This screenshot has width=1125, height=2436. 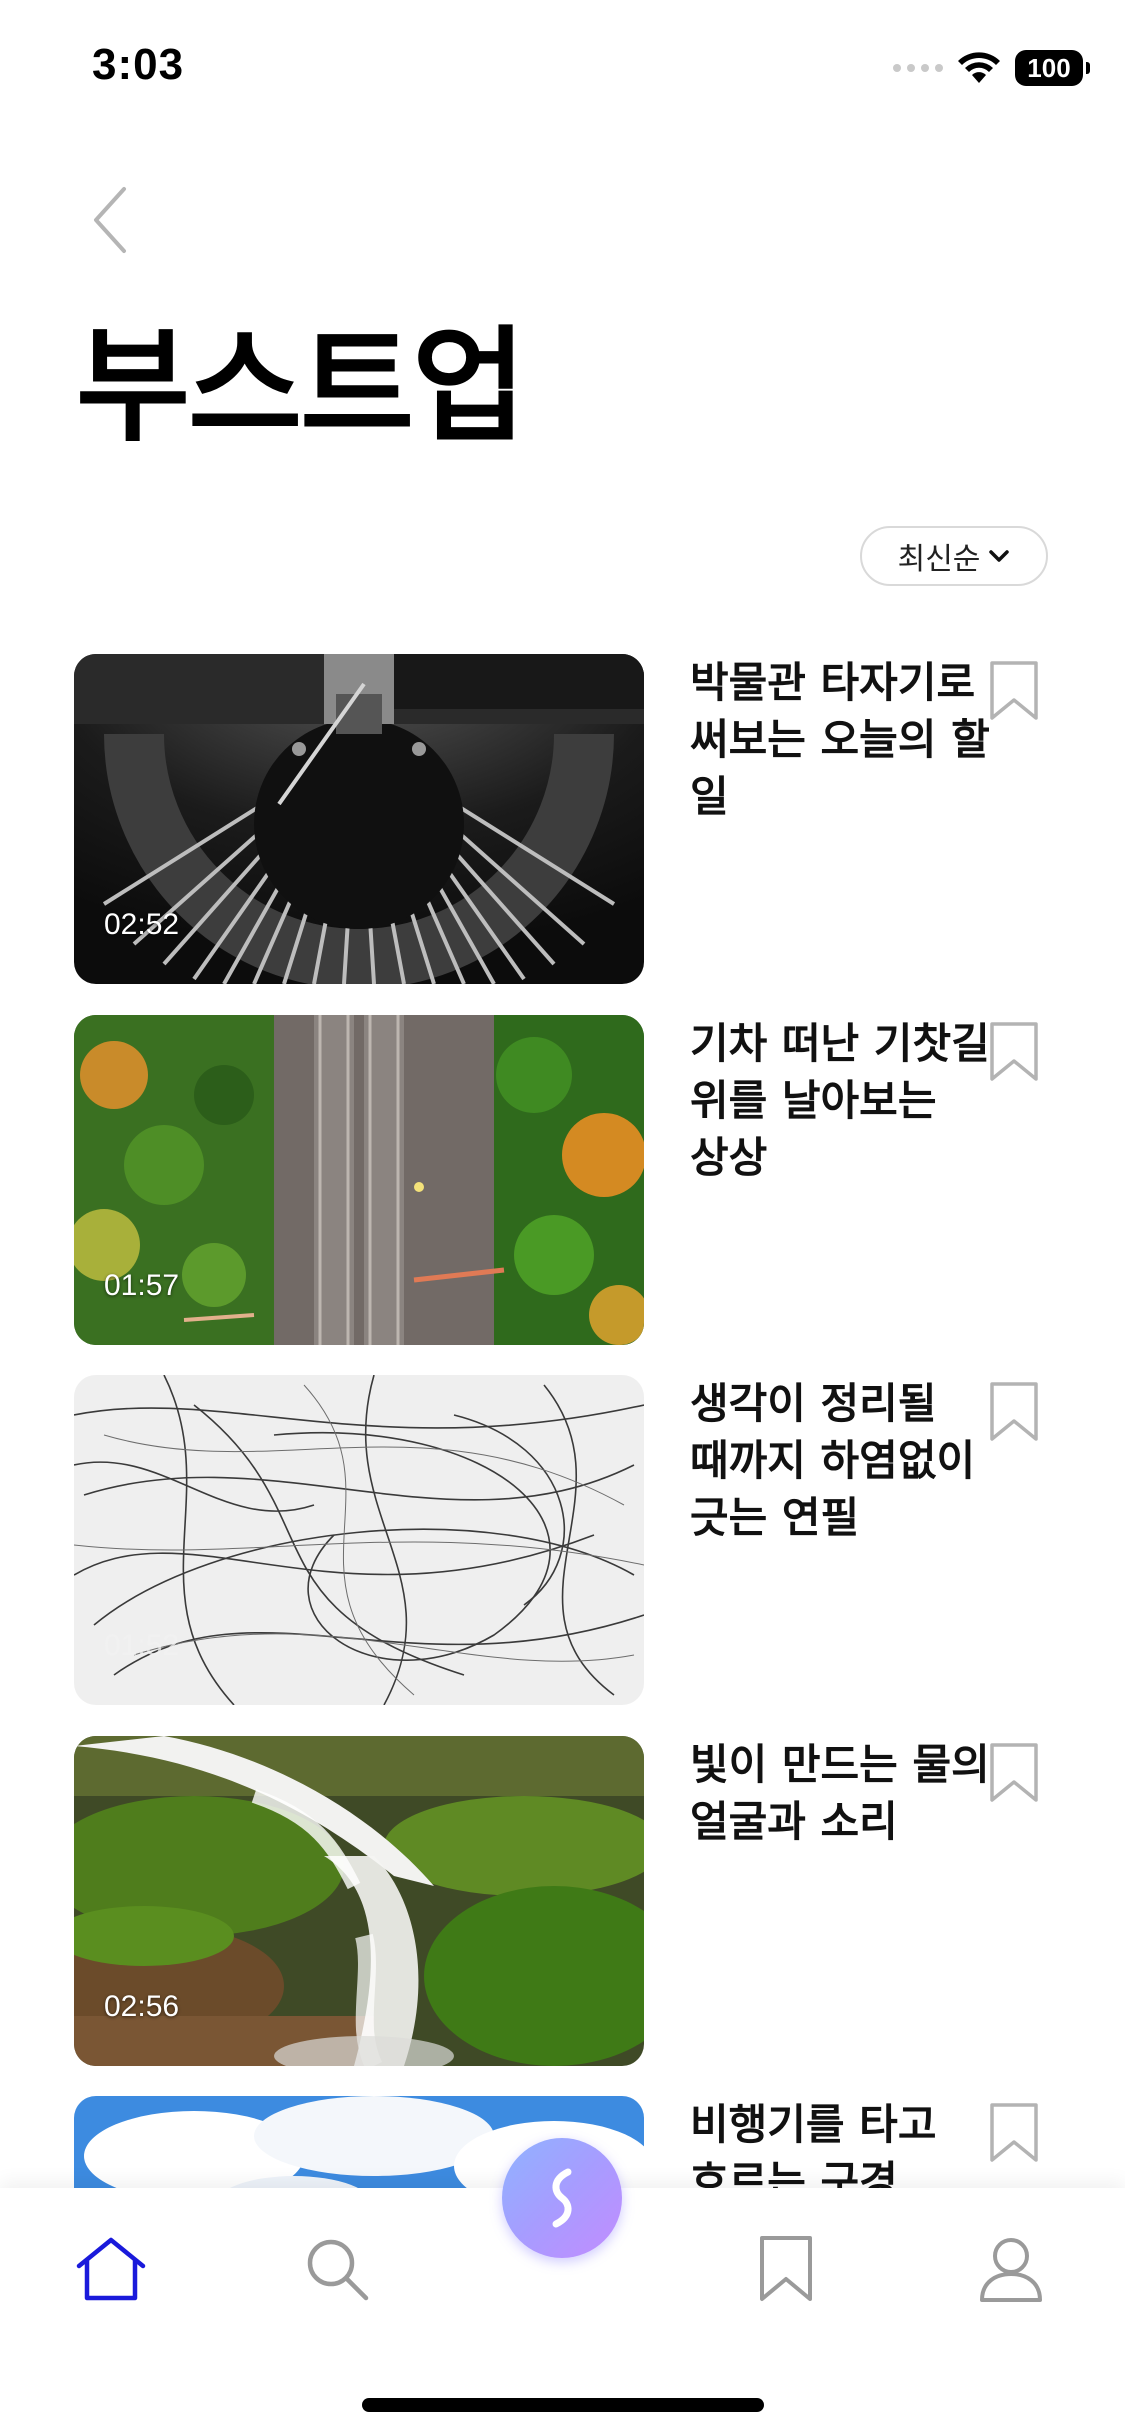 I want to click on list-item: 01:57 기차 떠난 기찻길 위를 날아보는 상상, so click(x=564, y=1180).